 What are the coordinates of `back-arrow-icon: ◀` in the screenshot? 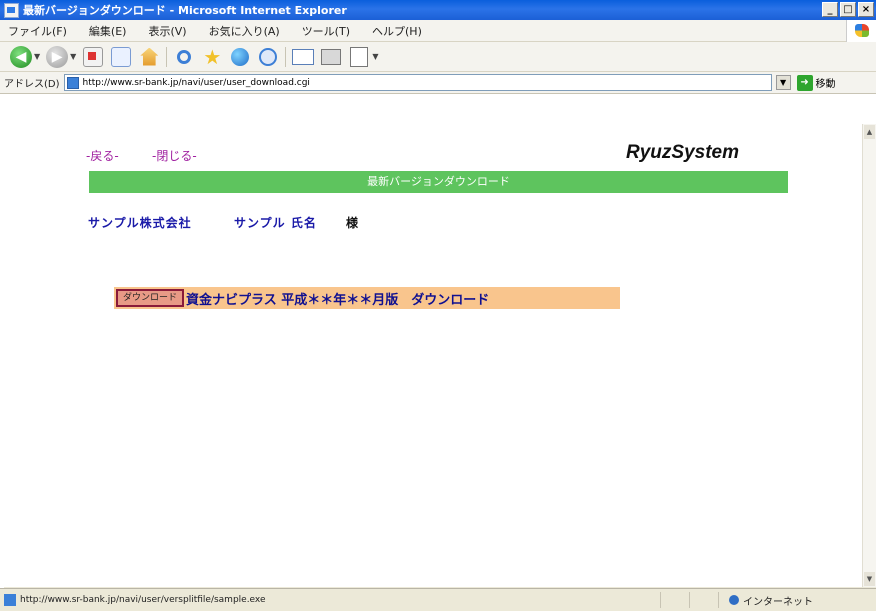 It's located at (21, 56).